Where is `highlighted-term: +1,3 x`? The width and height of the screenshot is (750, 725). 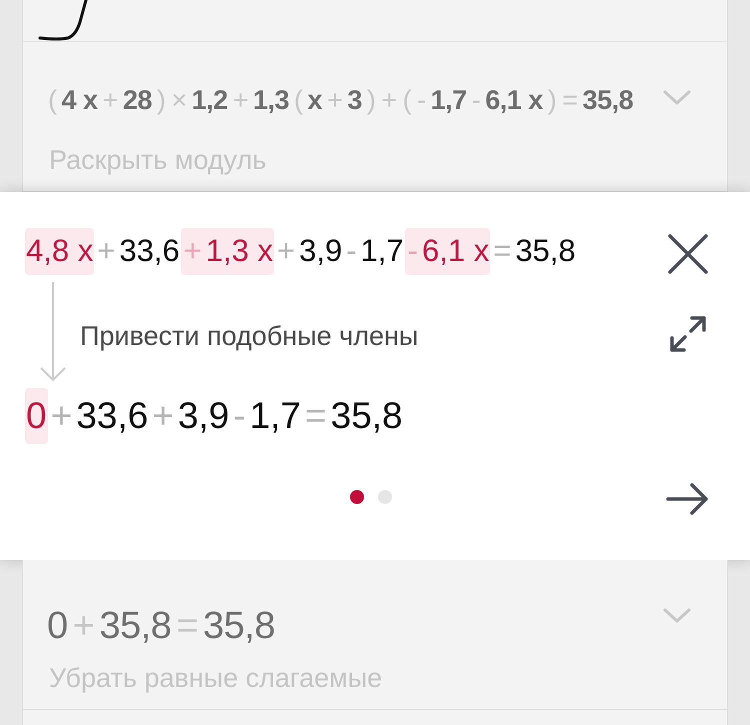
highlighted-term: +1,3 x is located at coordinates (227, 251).